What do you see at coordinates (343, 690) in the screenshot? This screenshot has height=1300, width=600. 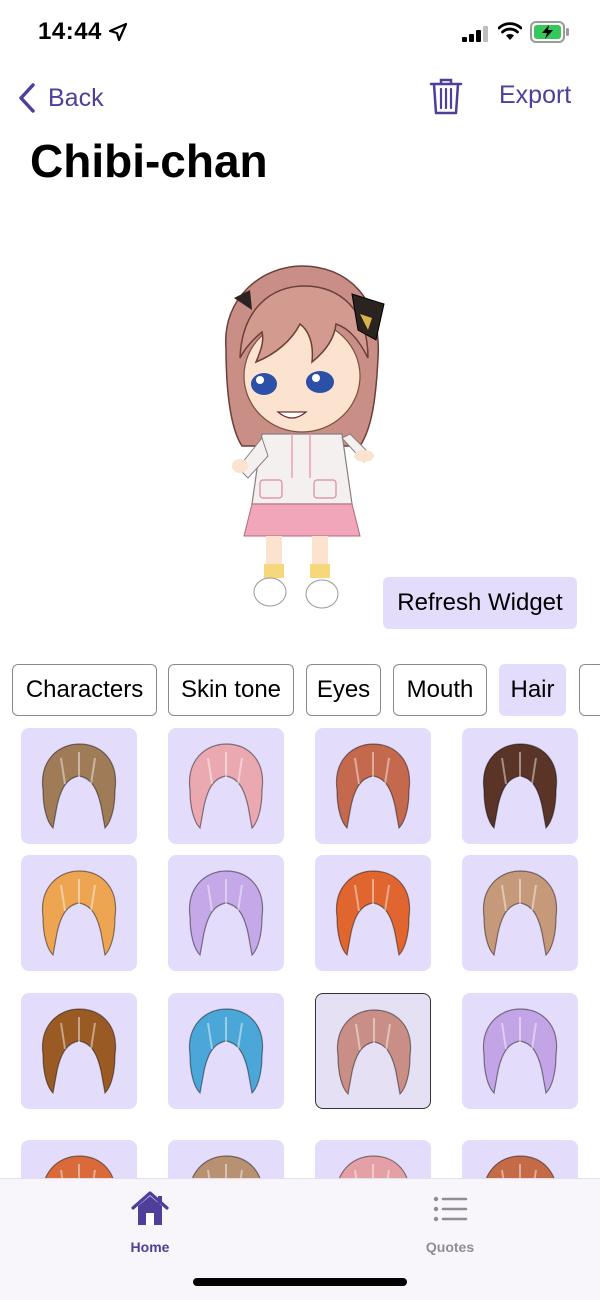 I see `tab-eyes: Eyes` at bounding box center [343, 690].